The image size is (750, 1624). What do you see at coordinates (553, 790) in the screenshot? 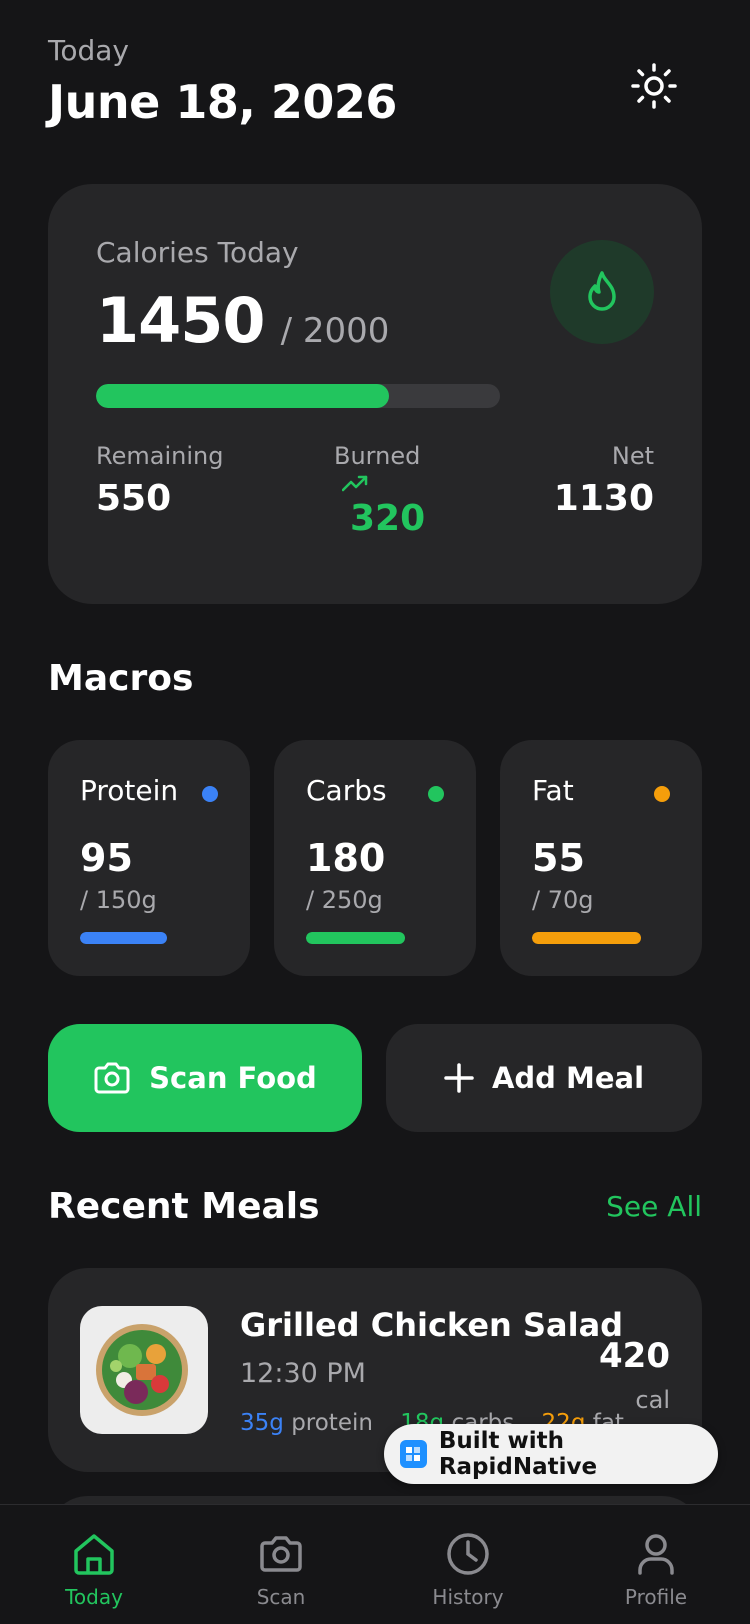
I see `macro-label: Fat` at bounding box center [553, 790].